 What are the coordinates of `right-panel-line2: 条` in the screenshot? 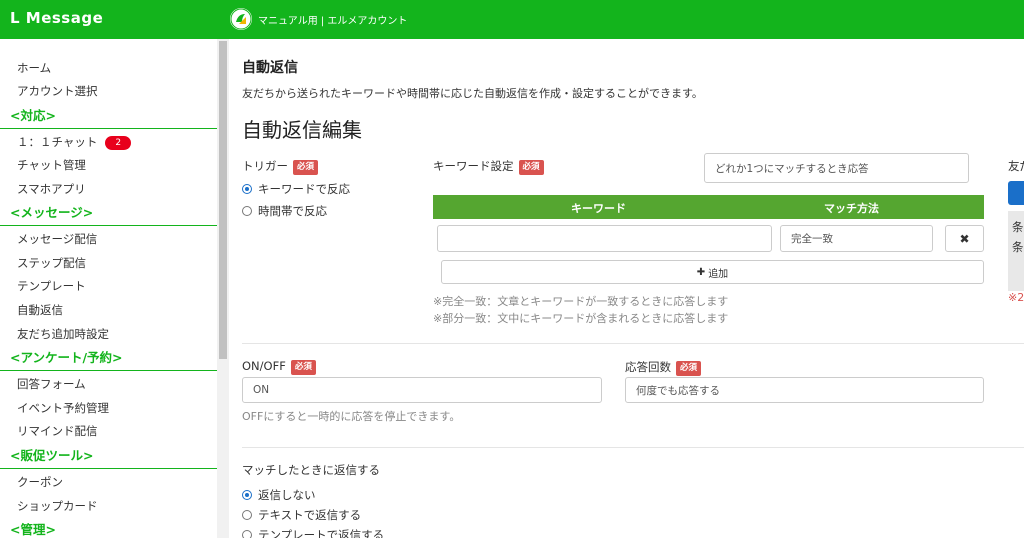 It's located at (1018, 247).